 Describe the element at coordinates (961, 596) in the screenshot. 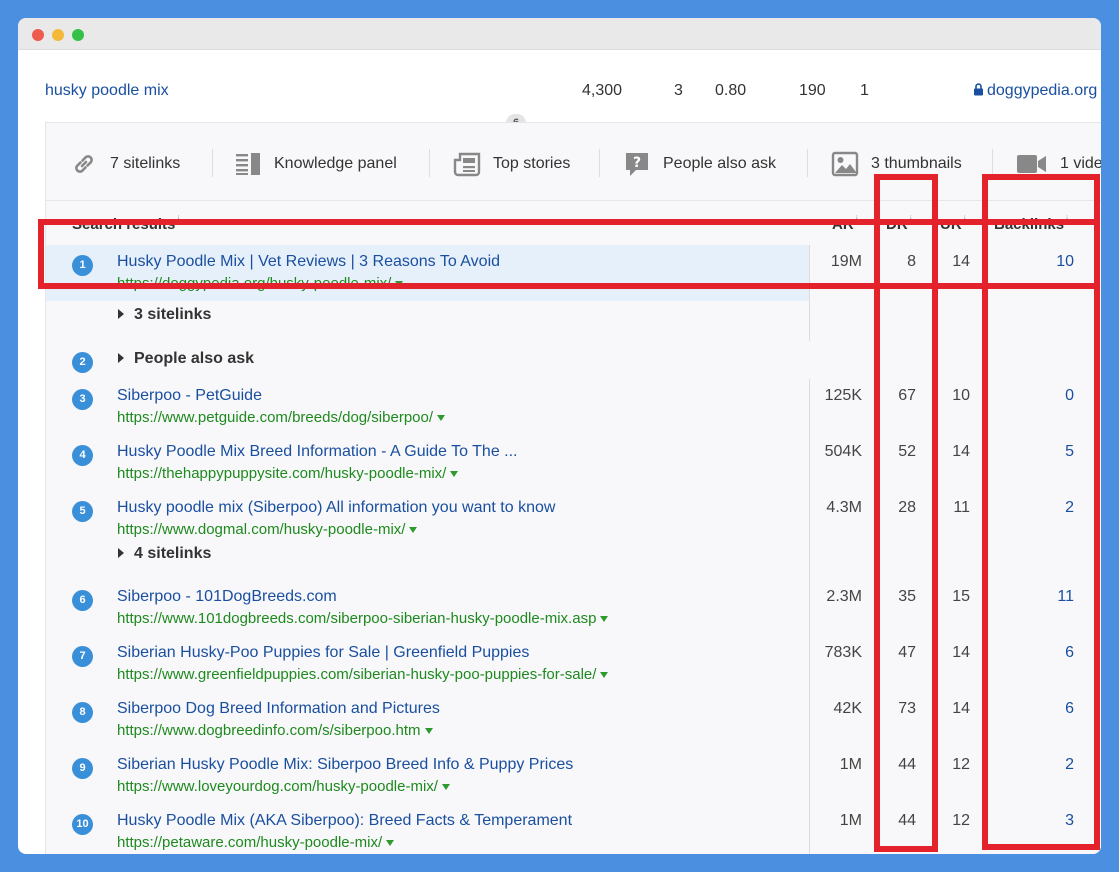

I see `cell-ur: 15` at that location.